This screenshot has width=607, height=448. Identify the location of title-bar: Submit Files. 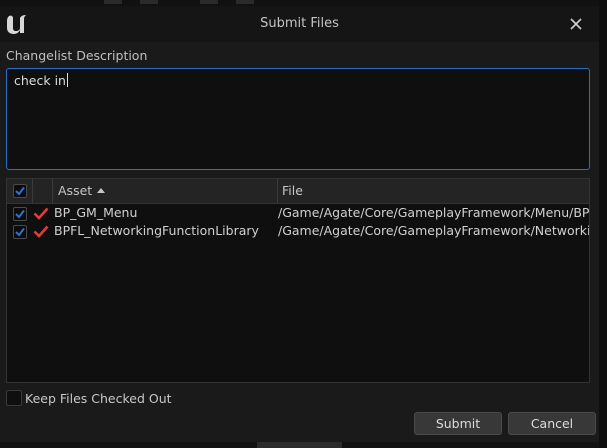
(299, 24).